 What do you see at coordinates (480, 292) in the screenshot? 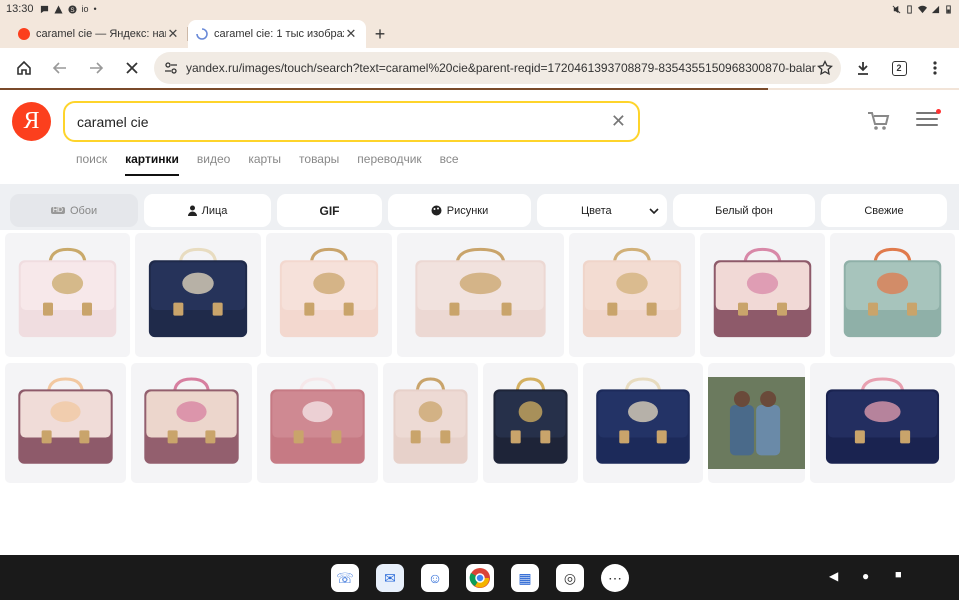
I see `pink-winged-satchel-thumbnail` at bounding box center [480, 292].